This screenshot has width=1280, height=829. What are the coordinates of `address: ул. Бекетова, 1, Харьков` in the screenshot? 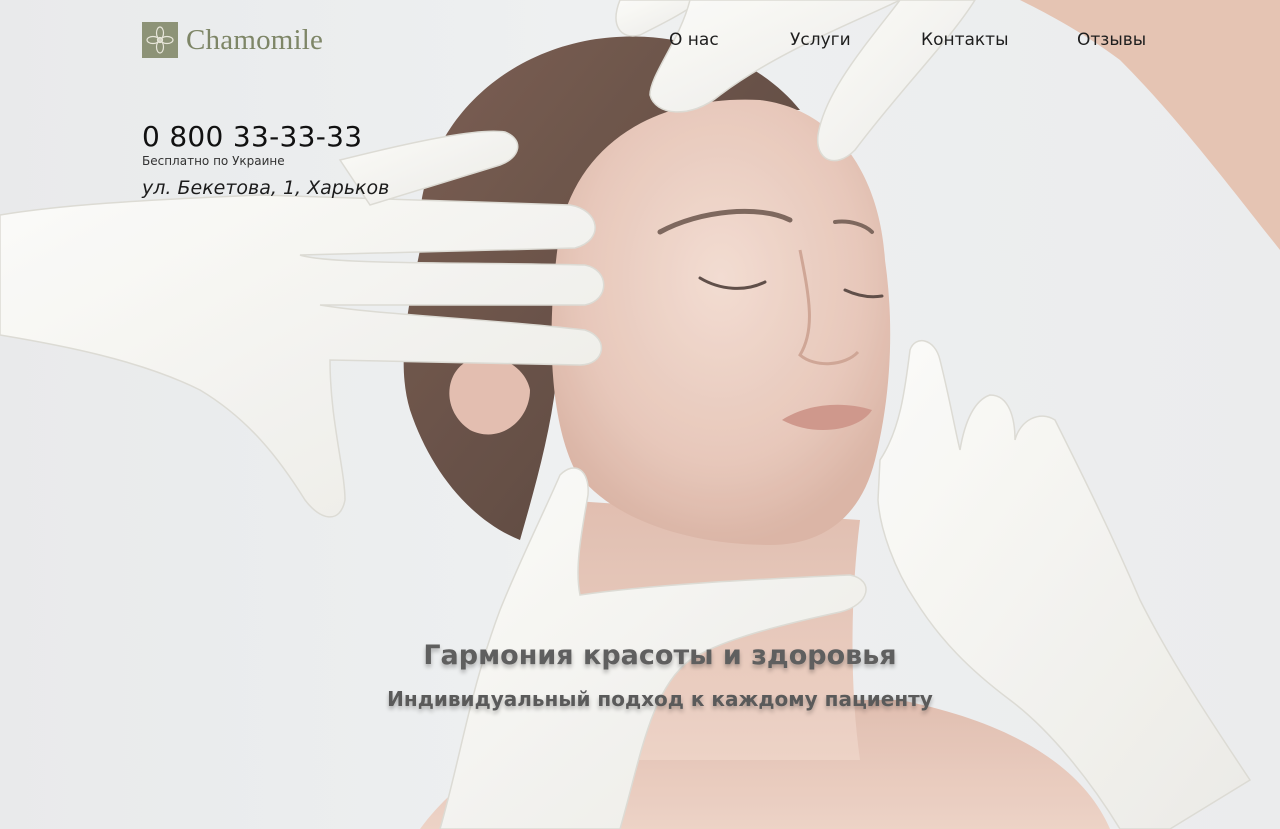 It's located at (266, 188).